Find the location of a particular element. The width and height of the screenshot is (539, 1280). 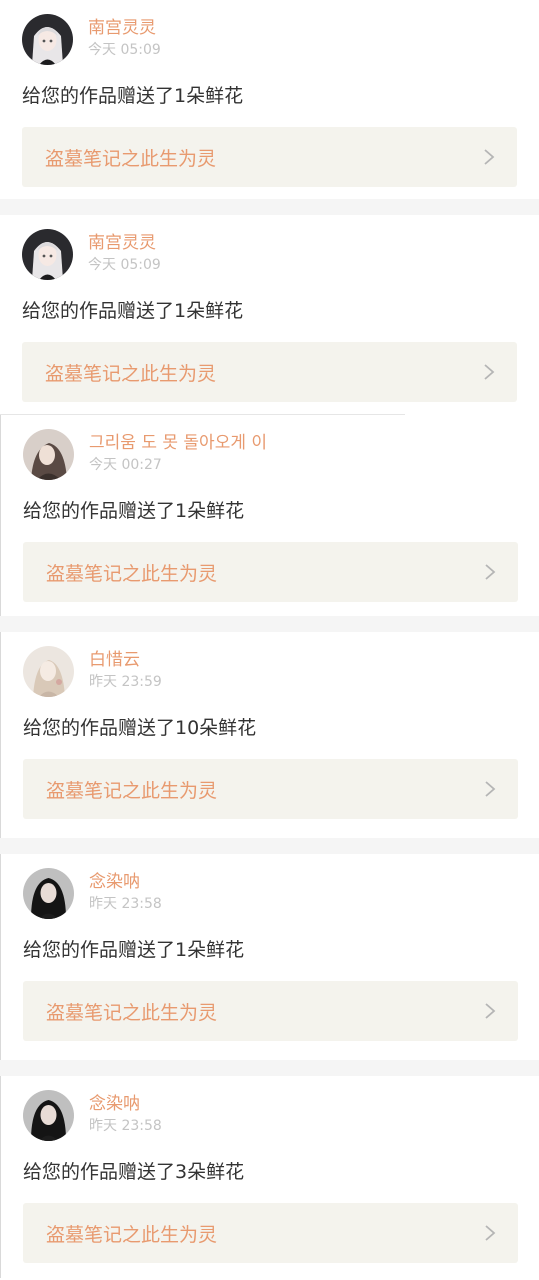

girl-light-photo-icon is located at coordinates (48, 671).